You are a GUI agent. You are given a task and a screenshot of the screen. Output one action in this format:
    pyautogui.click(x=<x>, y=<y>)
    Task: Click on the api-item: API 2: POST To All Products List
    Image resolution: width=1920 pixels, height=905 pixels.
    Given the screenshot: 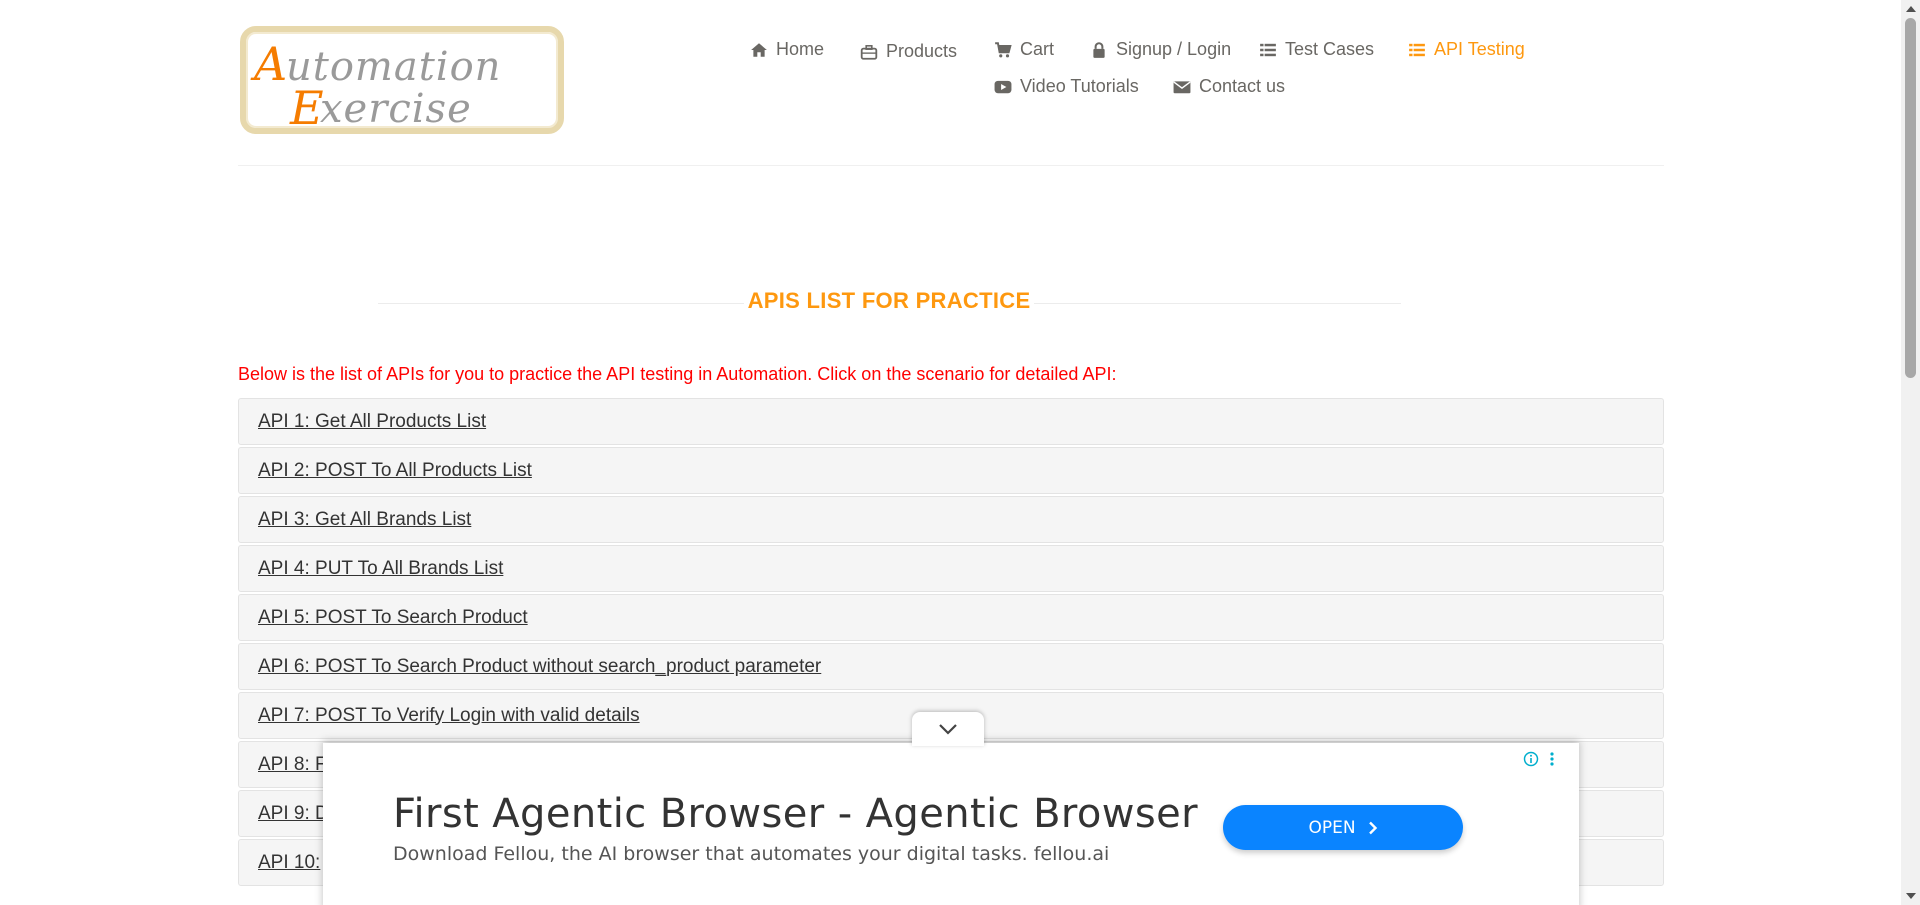 What is the action you would take?
    pyautogui.click(x=951, y=470)
    